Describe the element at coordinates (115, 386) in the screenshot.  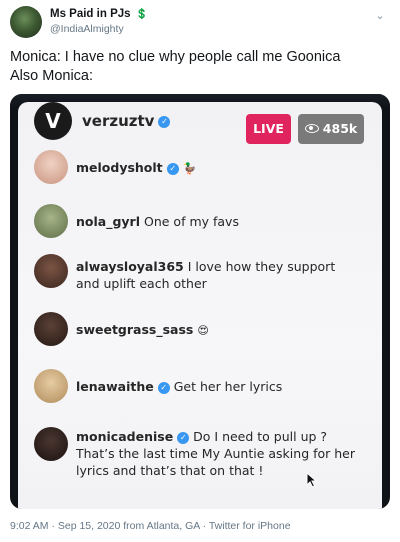
I see `comment-username: lenawaithe` at that location.